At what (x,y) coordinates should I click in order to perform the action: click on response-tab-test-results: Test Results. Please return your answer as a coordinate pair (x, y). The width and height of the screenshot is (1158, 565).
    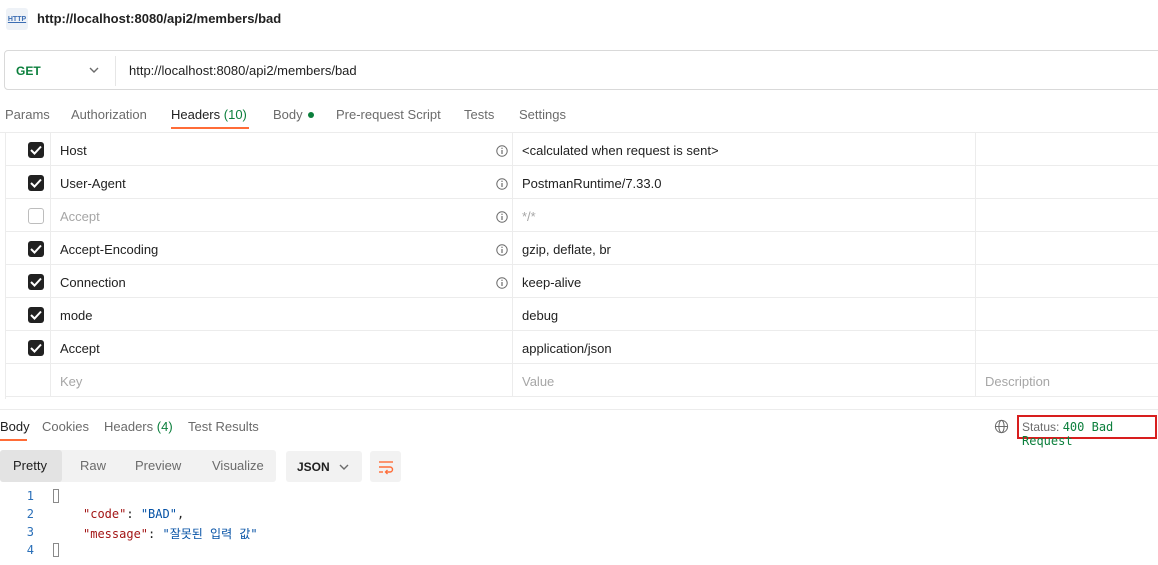
    Looking at the image, I should click on (223, 426).